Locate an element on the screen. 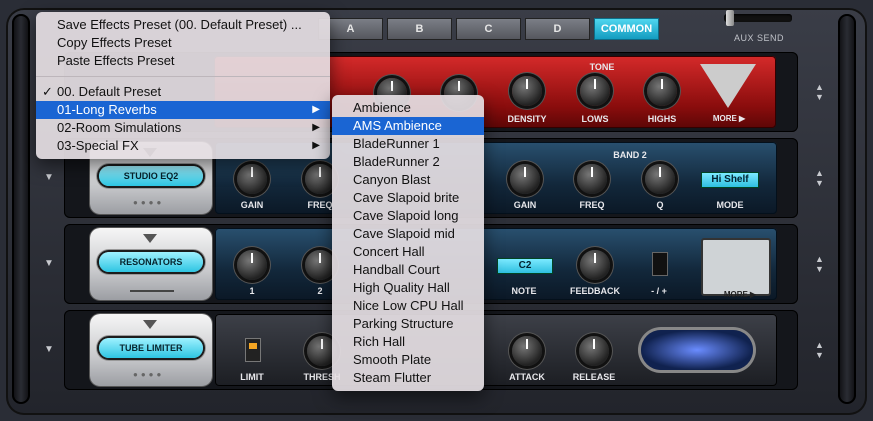  menu-preset-default: ✓ 00. Default Preset is located at coordinates (183, 92).